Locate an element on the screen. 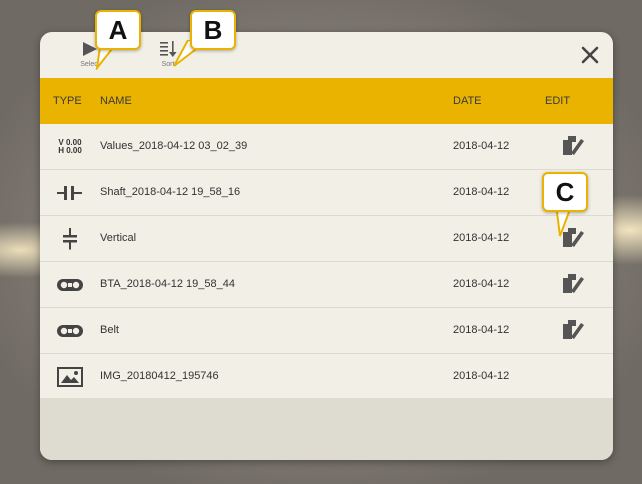 The width and height of the screenshot is (642, 484). table-header: TYPE NAME DATE EDIT is located at coordinates (326, 101).